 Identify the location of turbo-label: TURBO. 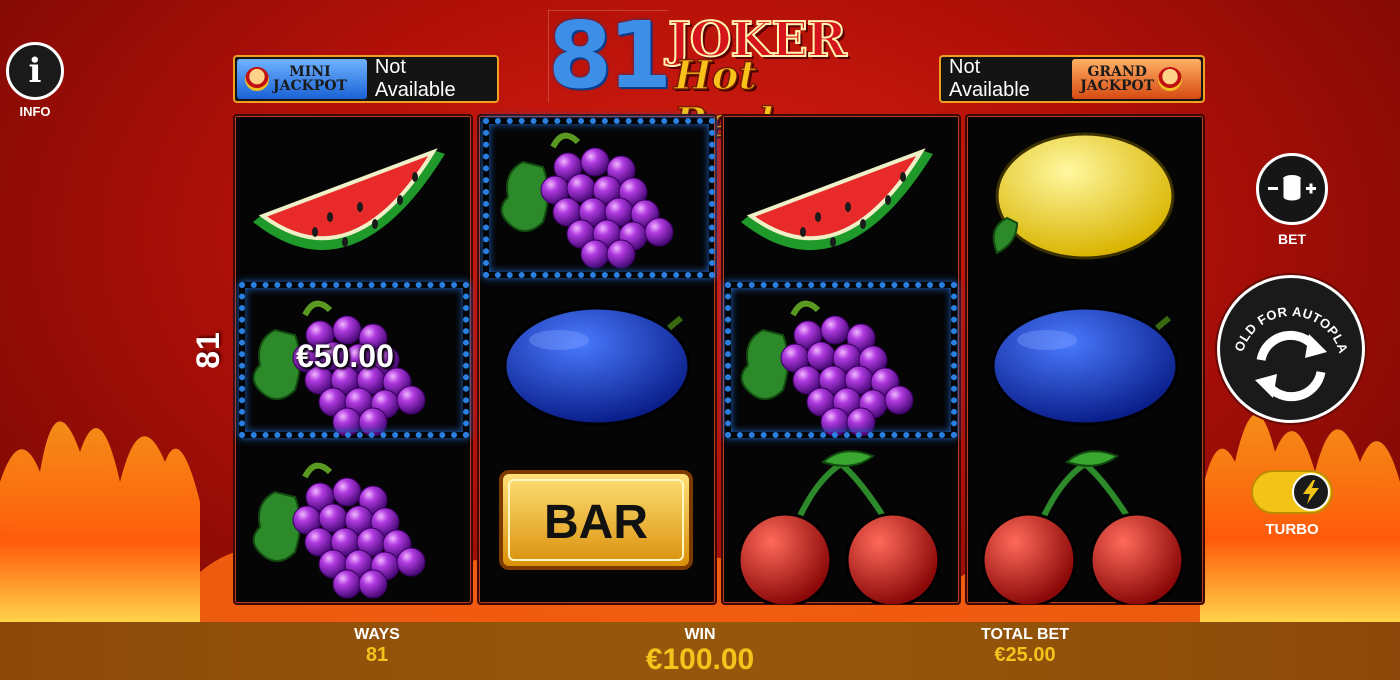
(1292, 529).